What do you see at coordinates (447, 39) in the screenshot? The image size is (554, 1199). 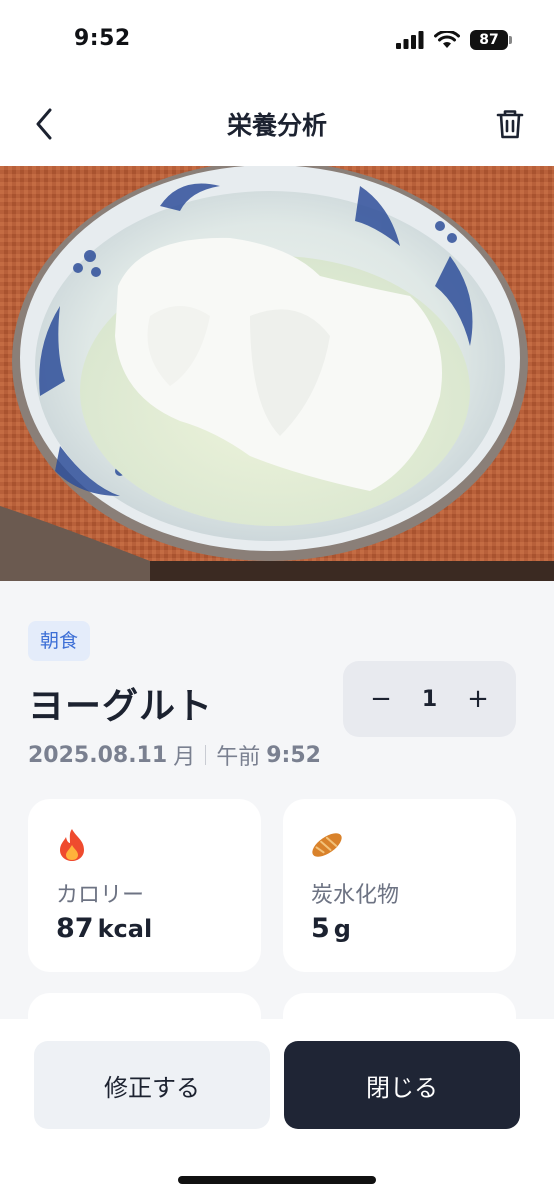 I see `wifi-icon` at bounding box center [447, 39].